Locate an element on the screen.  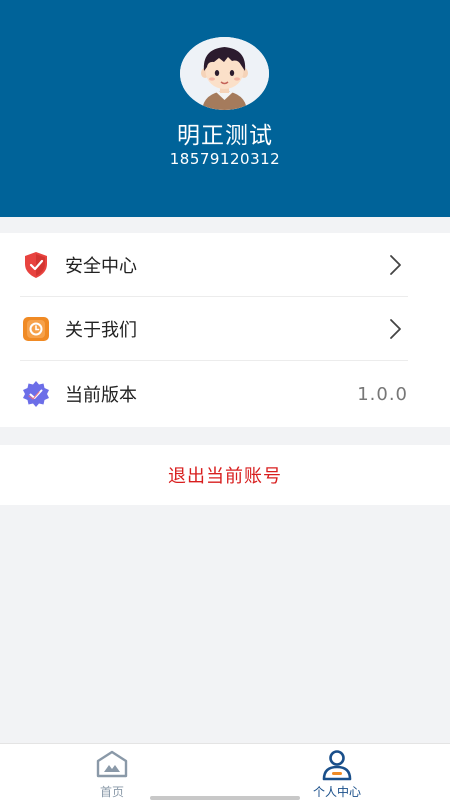
tab-home: 首页 is located at coordinates (112, 772).